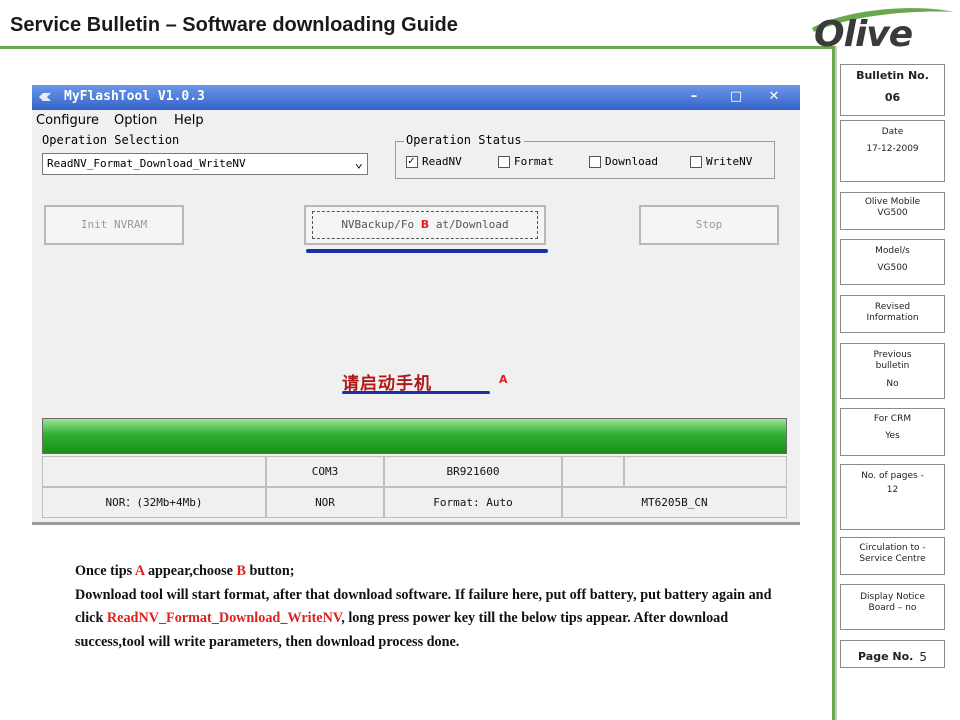 The width and height of the screenshot is (960, 720). Describe the element at coordinates (416, 97) in the screenshot. I see `window-titlebar: MyFlashTool V1.0.3 – □ ✕` at that location.